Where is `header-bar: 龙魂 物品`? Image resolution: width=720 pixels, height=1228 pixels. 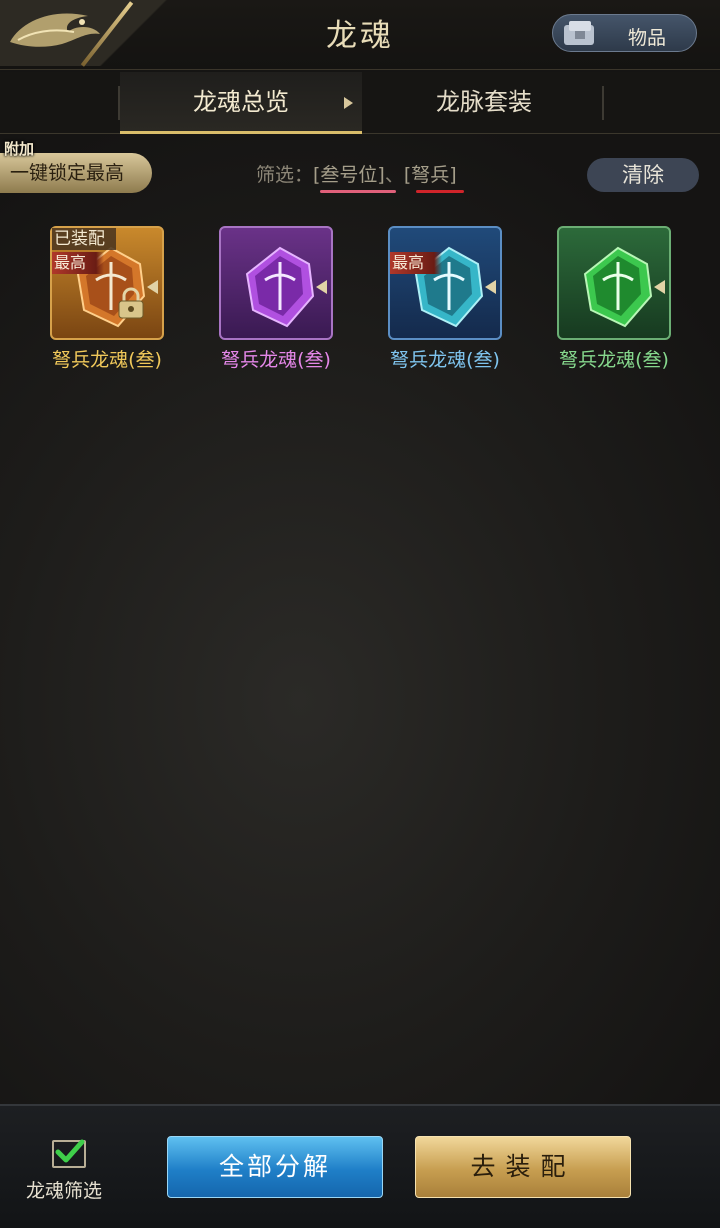 header-bar: 龙魂 物品 is located at coordinates (360, 35).